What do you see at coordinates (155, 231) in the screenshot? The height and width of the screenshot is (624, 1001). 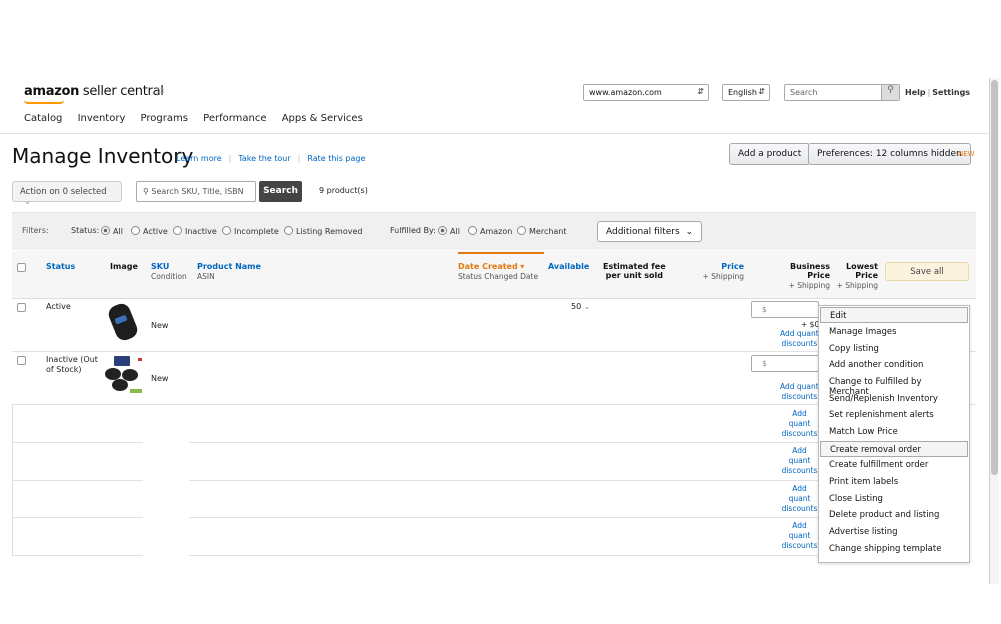 I see `radio-label: Active` at bounding box center [155, 231].